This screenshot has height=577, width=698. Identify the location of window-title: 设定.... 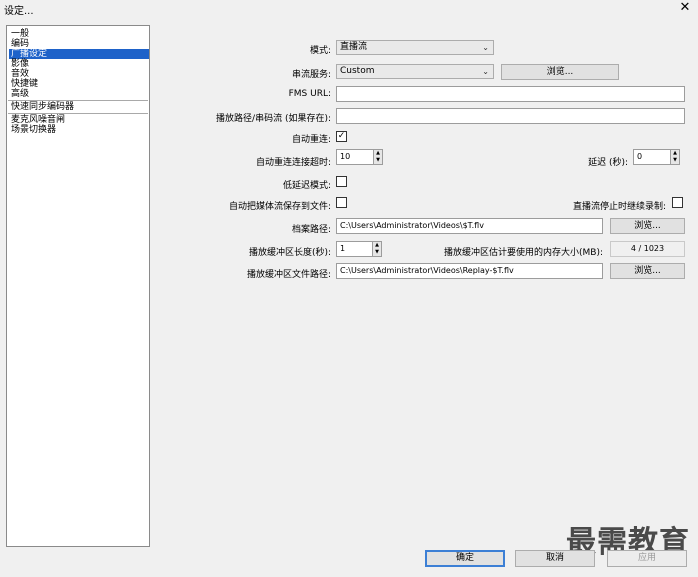
(19, 11).